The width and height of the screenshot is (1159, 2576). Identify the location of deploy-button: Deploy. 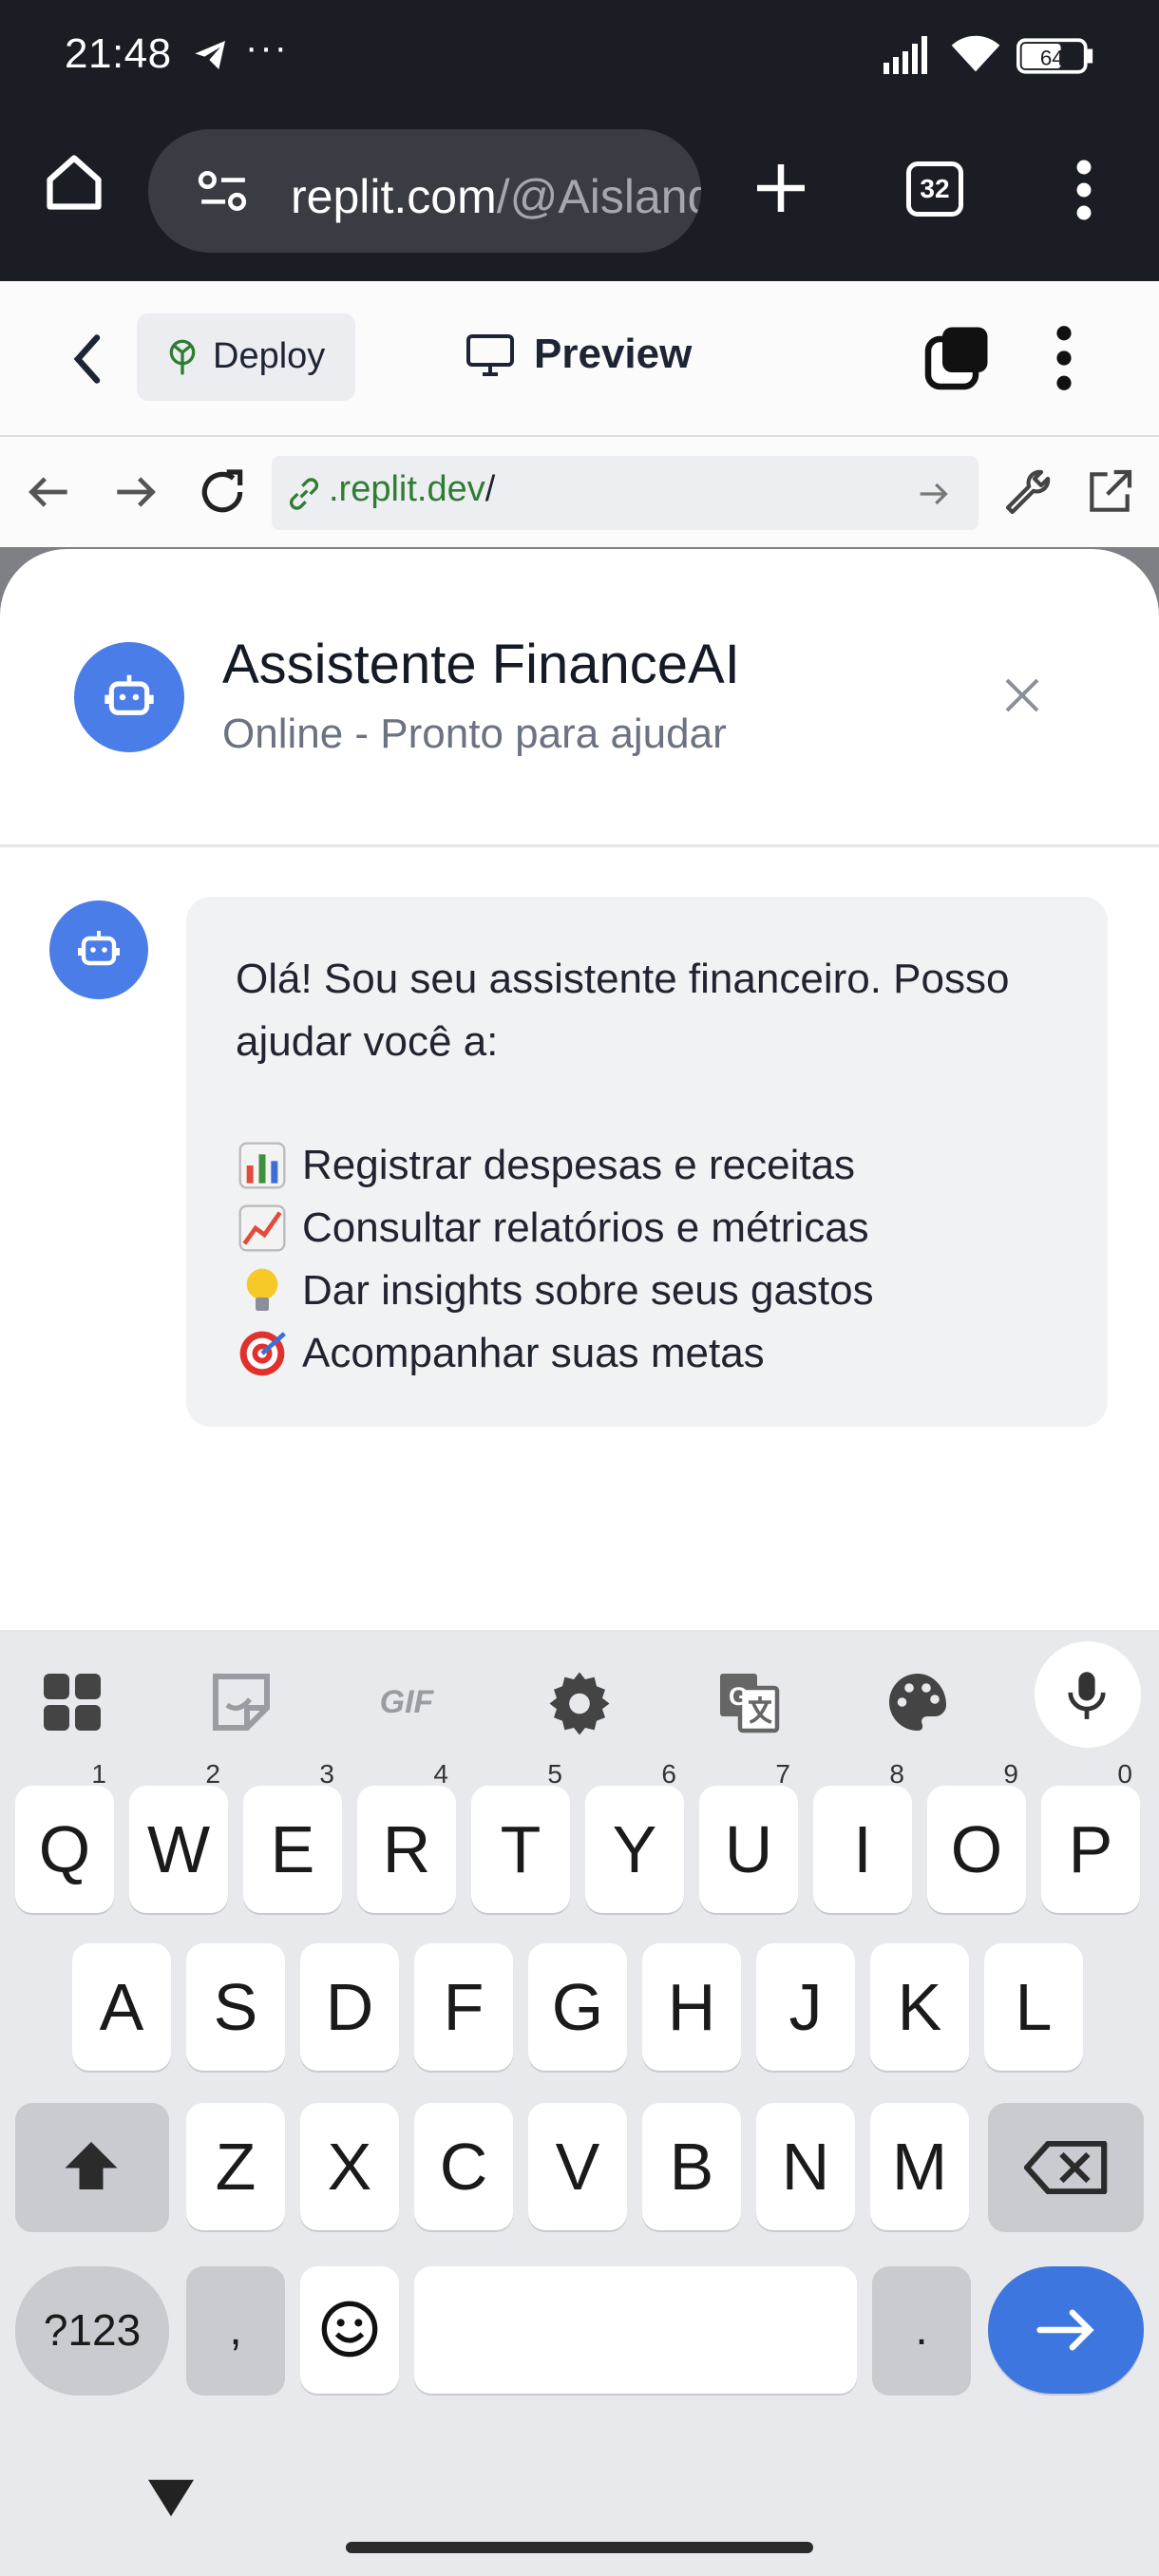
(246, 357).